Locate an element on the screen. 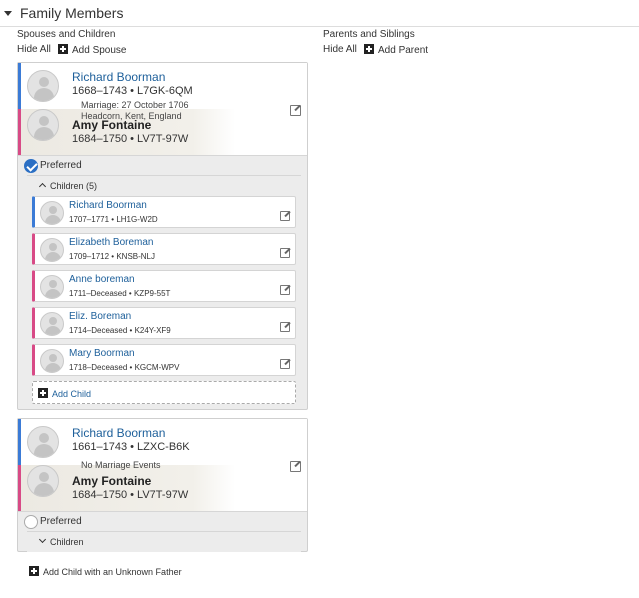 This screenshot has height=598, width=639. add-spouse-label: Add Spouse is located at coordinates (99, 50).